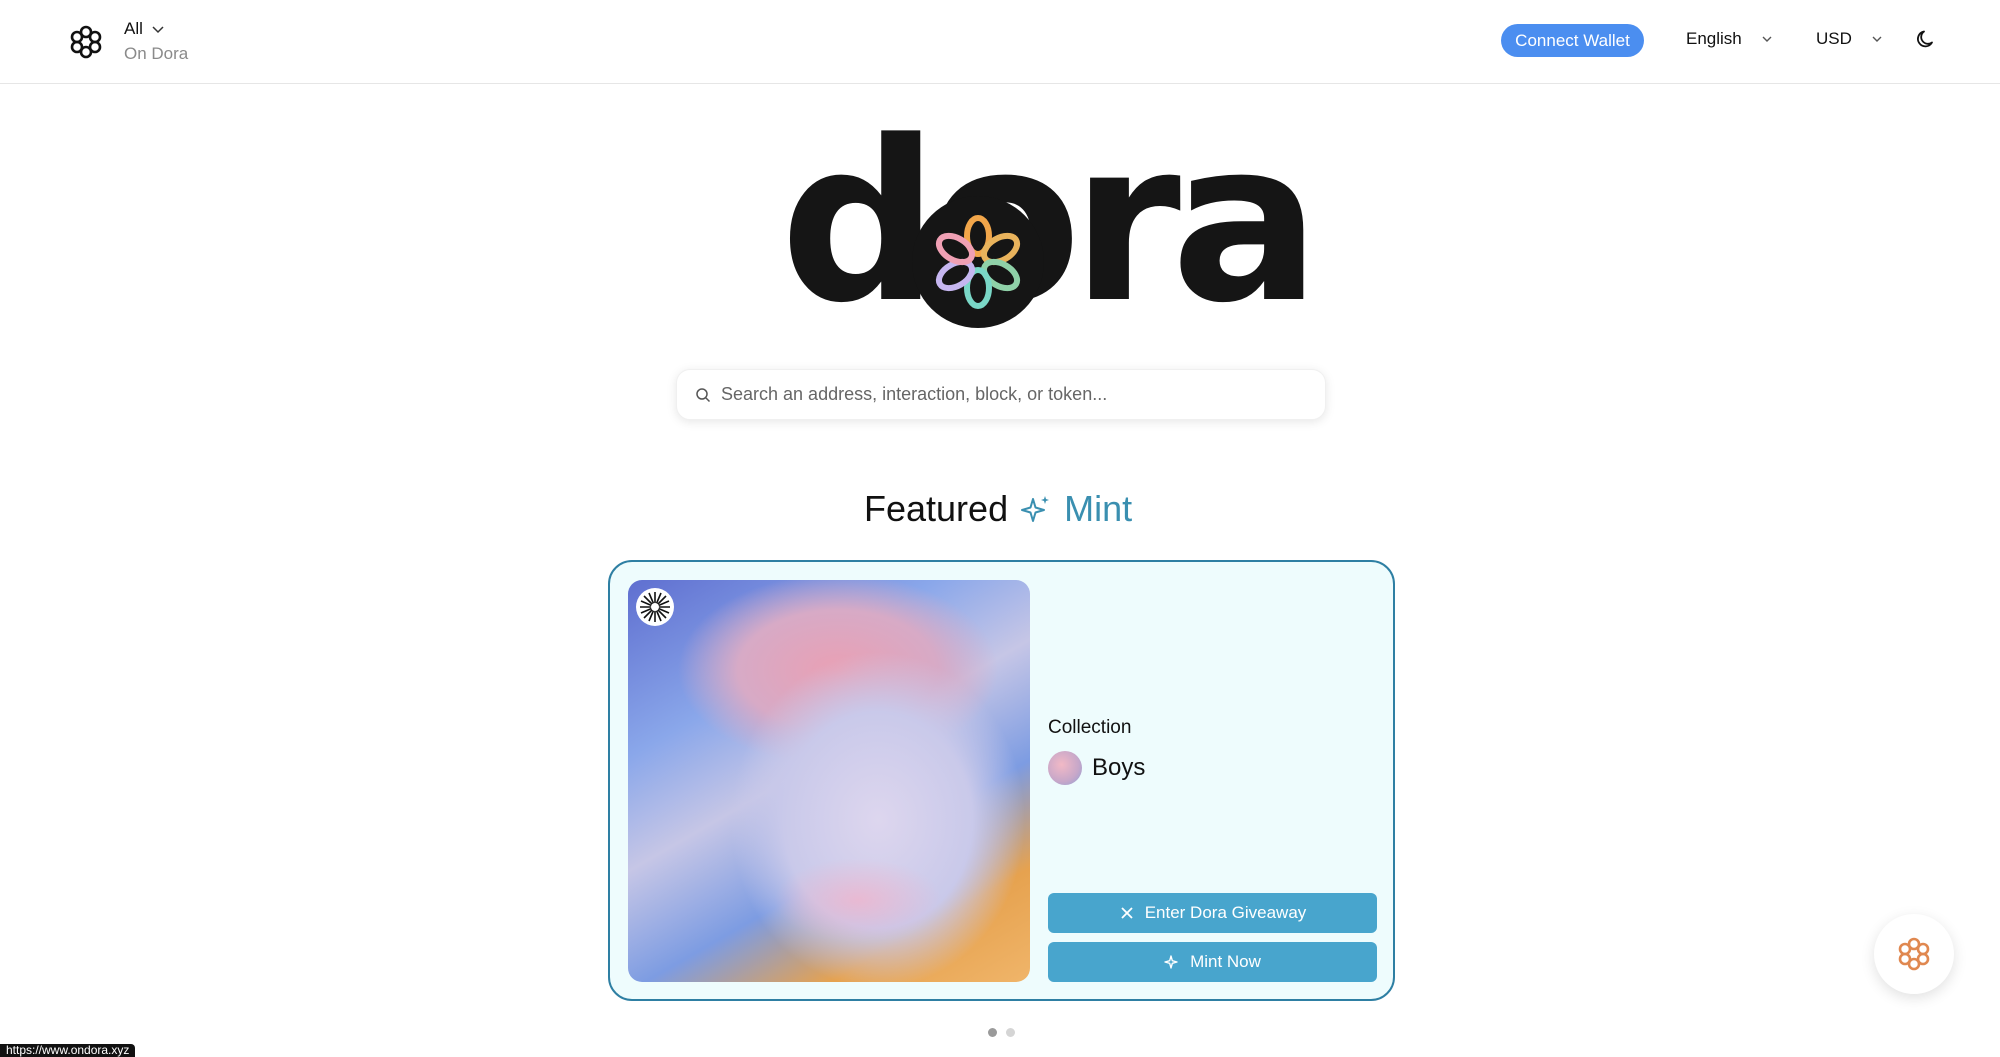 Image resolution: width=2000 pixels, height=1057 pixels. I want to click on network-sublabel: On Dora, so click(156, 53).